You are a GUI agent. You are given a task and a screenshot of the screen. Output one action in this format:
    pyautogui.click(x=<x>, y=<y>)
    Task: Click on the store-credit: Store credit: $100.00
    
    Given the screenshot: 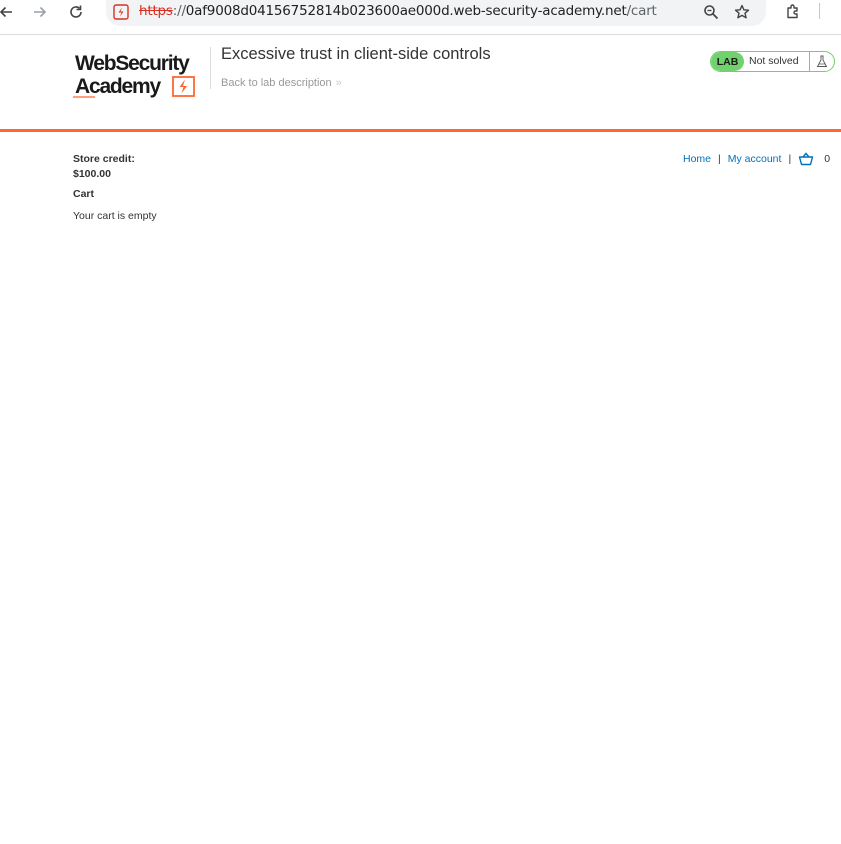 What is the action you would take?
    pyautogui.click(x=104, y=167)
    